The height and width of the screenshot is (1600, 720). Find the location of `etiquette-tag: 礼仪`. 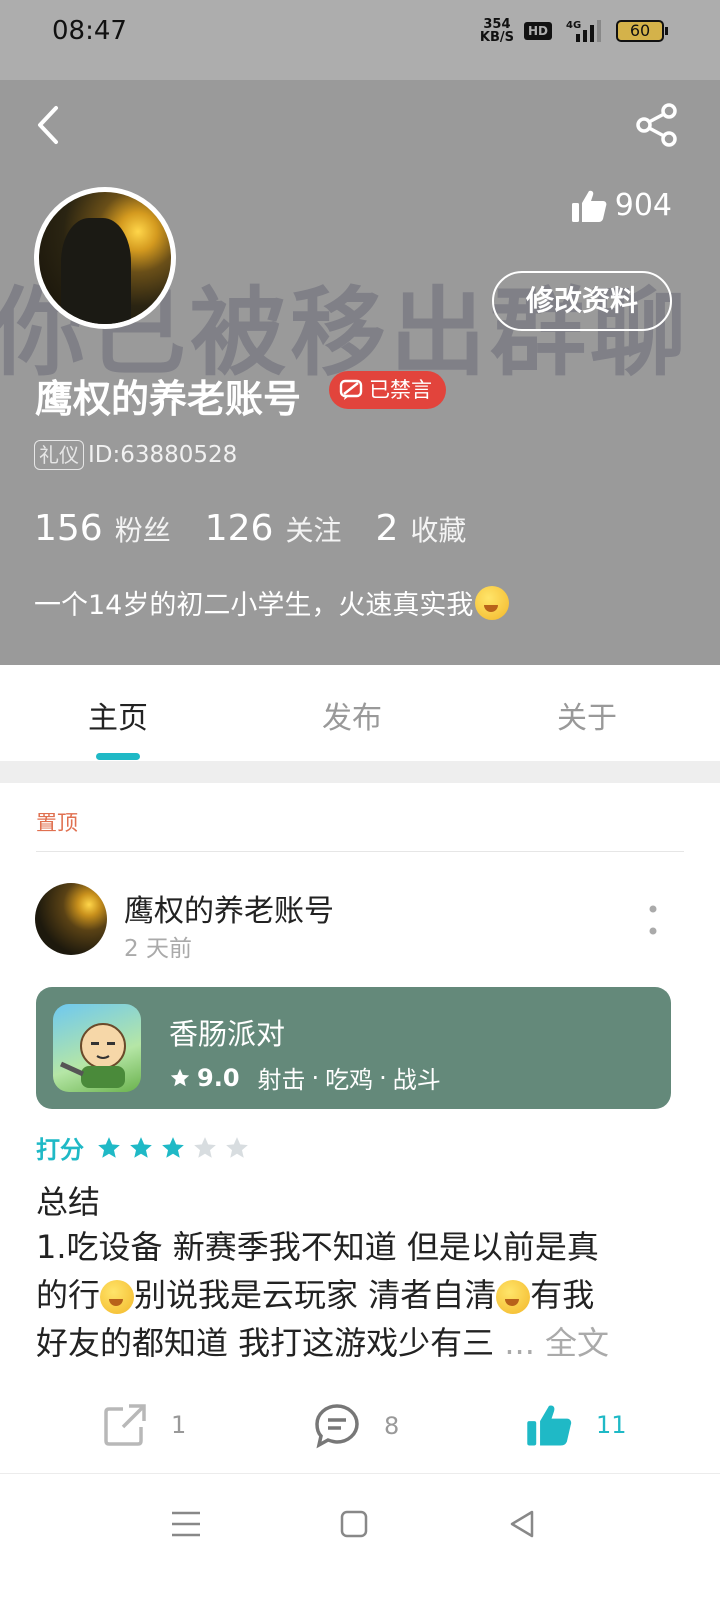

etiquette-tag: 礼仪 is located at coordinates (59, 455).